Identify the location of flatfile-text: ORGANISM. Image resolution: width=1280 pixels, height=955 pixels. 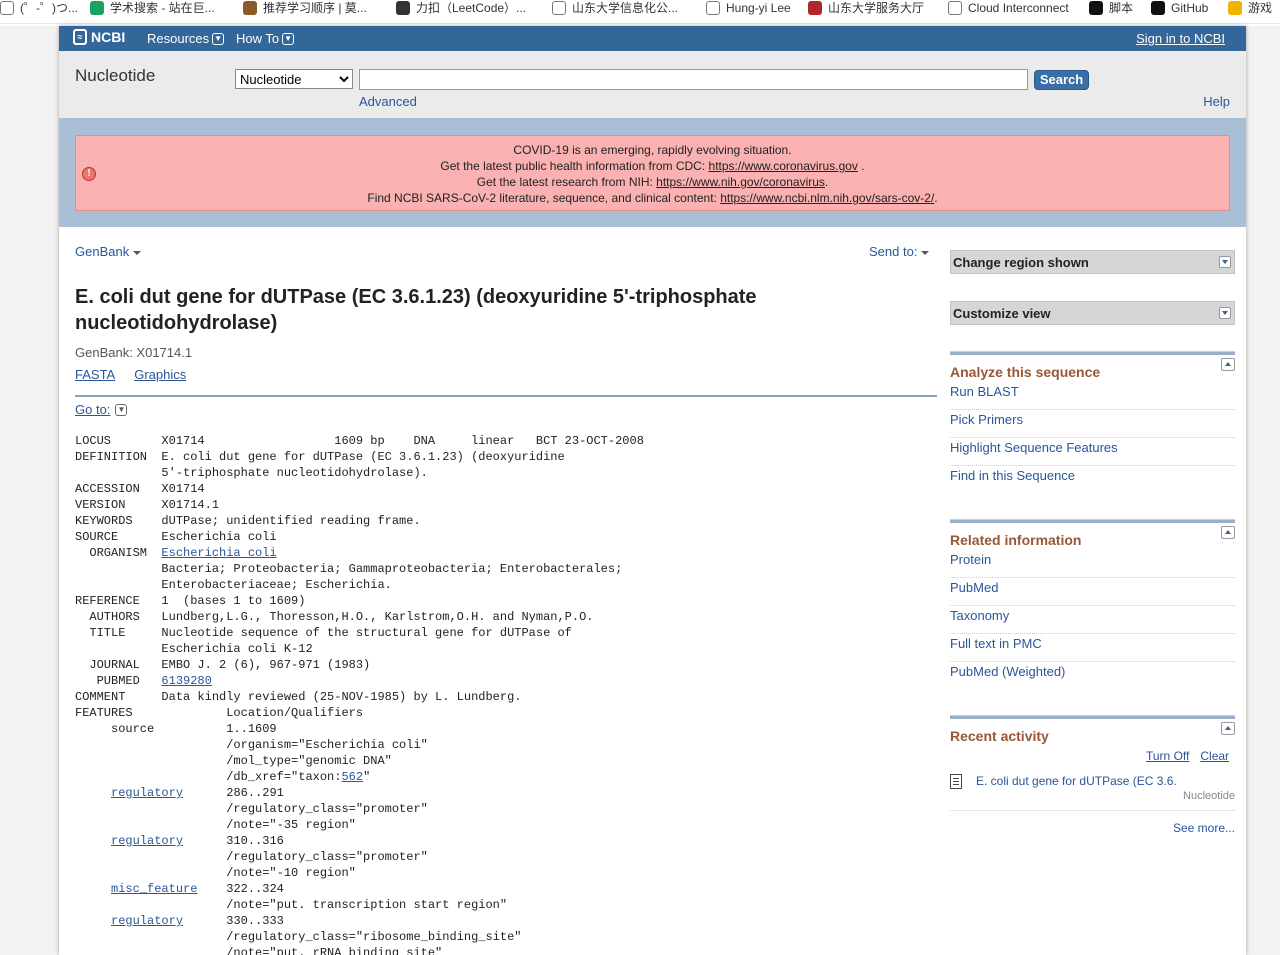
(118, 553).